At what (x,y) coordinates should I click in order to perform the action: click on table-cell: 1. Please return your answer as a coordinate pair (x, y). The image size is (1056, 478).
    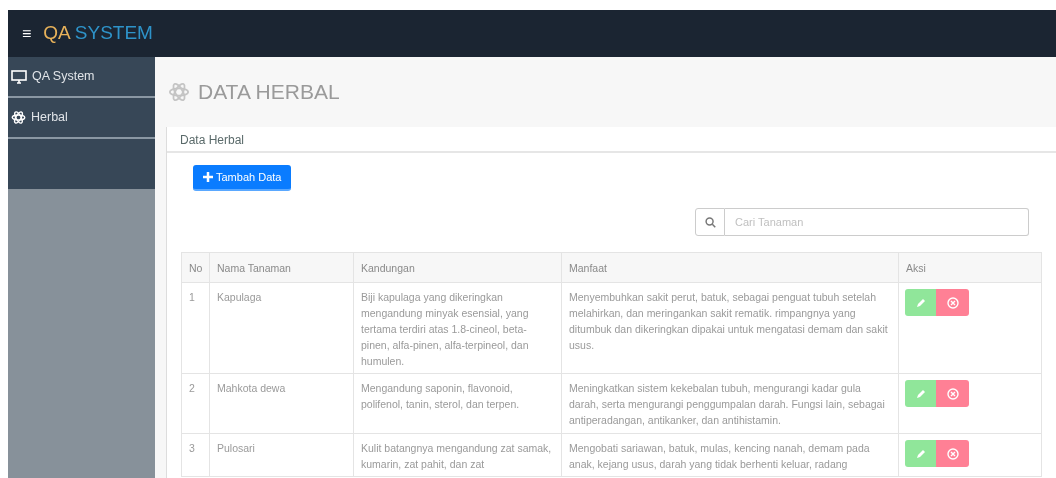
    Looking at the image, I should click on (192, 297).